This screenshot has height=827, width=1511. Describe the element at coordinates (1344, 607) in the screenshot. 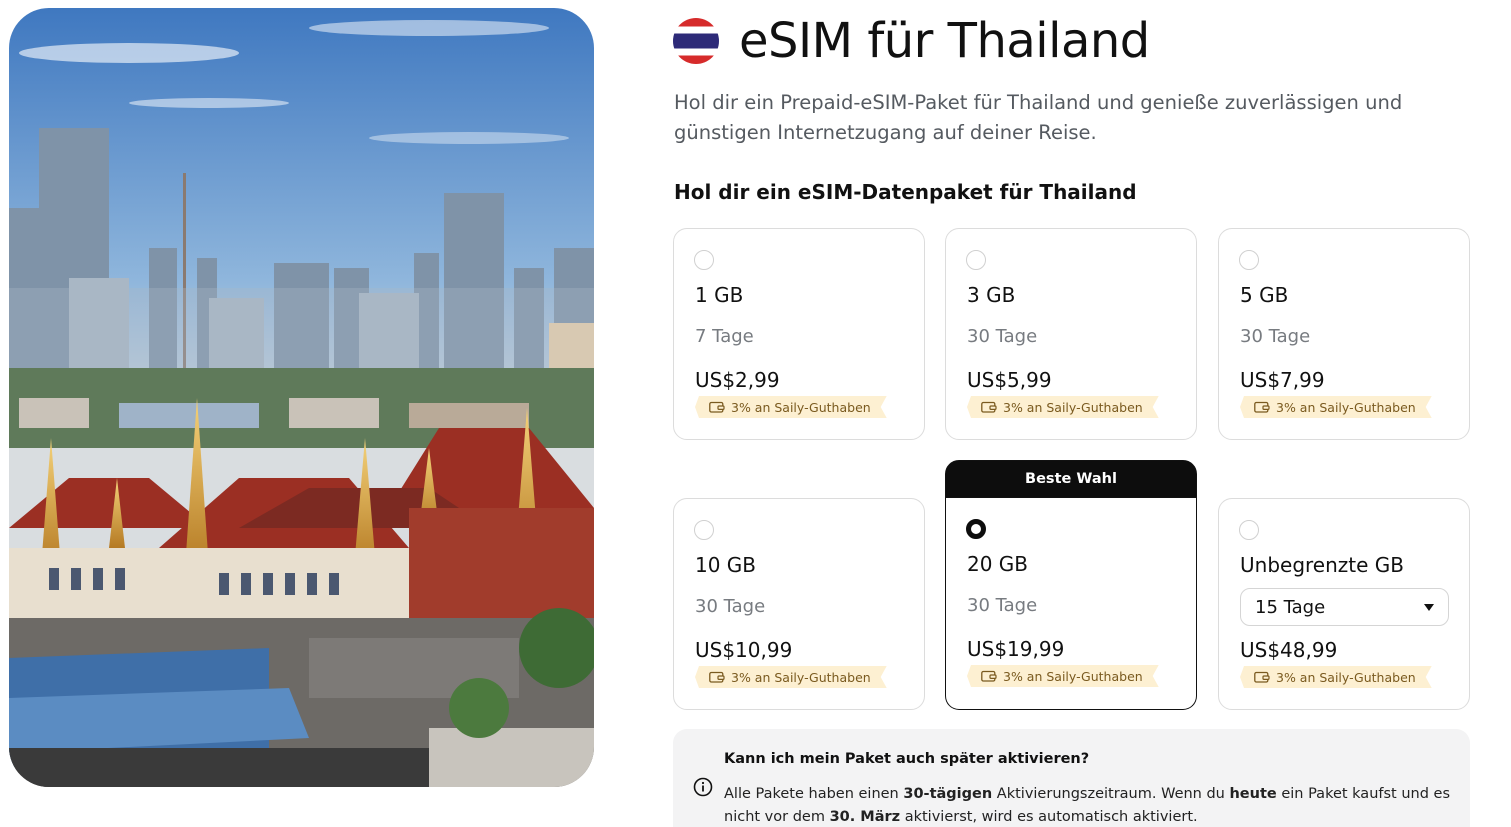

I see `duration-select: 15 Tage` at that location.